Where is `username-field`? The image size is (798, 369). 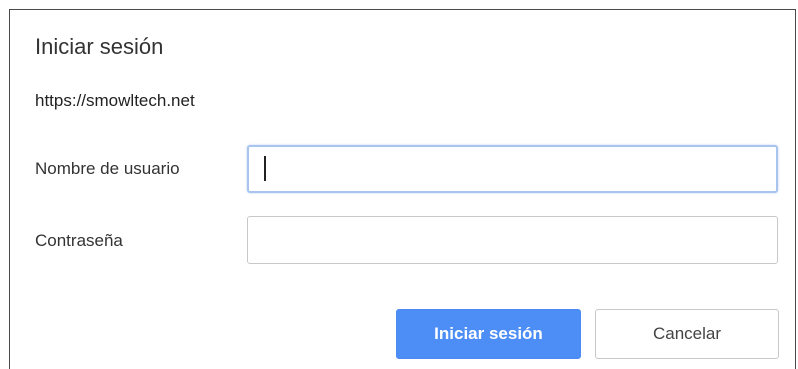 username-field is located at coordinates (512, 169).